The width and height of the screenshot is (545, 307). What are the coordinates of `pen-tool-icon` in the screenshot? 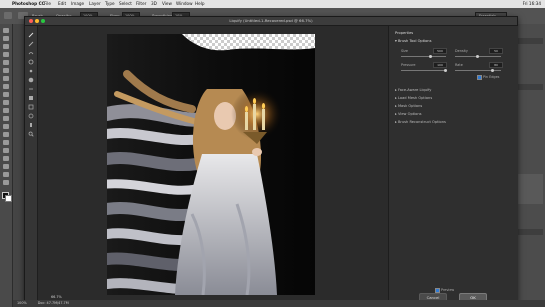 It's located at (6, 142).